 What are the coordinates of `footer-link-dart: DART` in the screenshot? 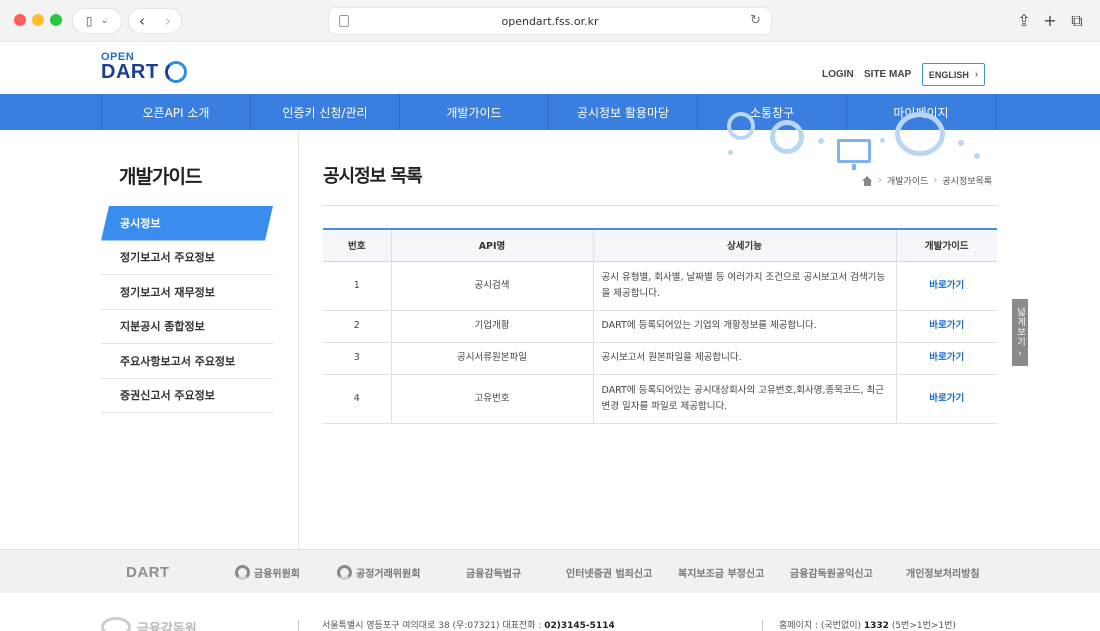 It's located at (148, 572).